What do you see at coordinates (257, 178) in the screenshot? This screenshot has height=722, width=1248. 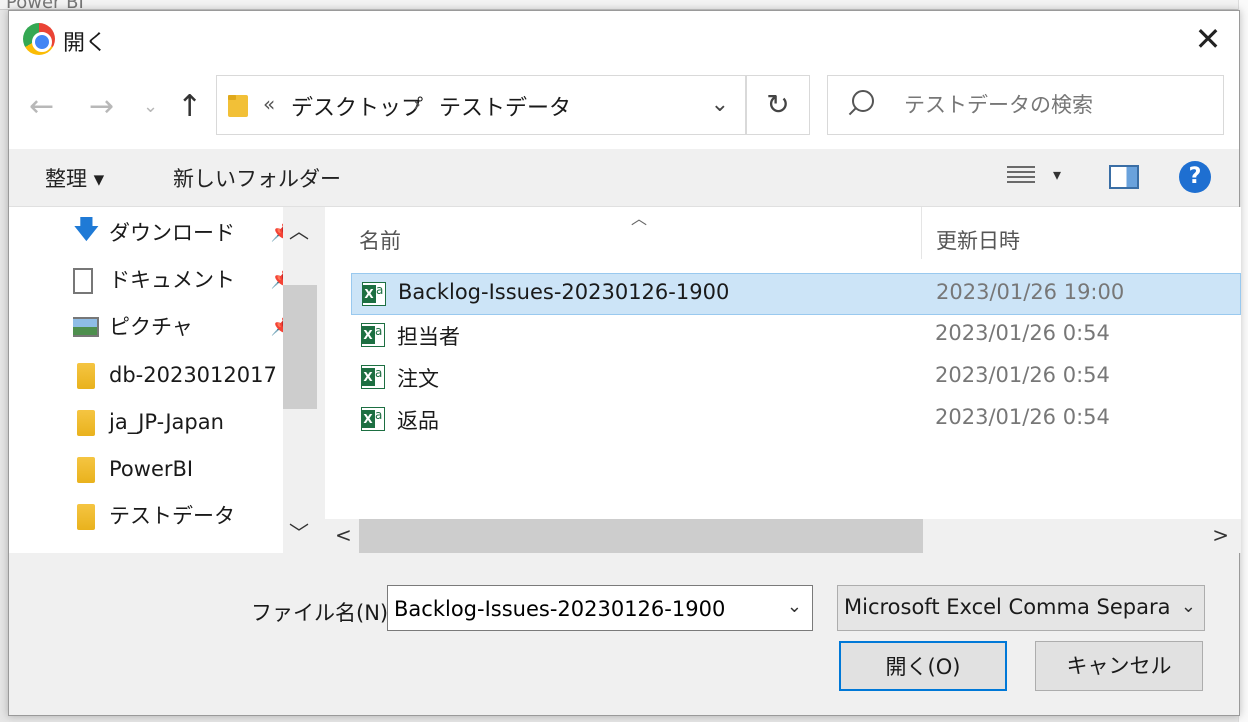 I see `new-folder-button: 新しいフォルダー` at bounding box center [257, 178].